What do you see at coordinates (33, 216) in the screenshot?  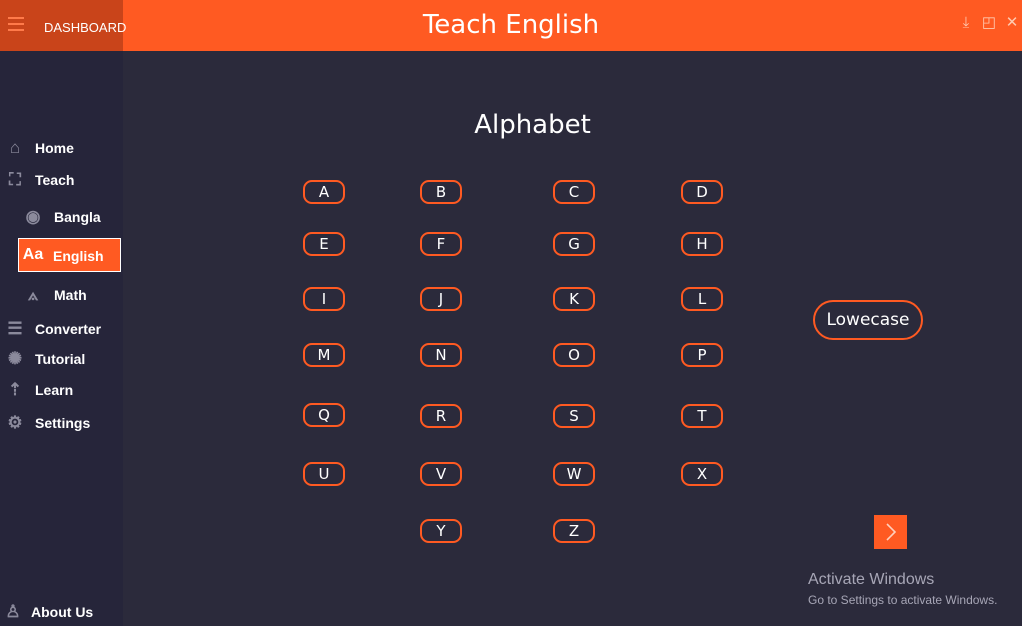 I see `bangla-icon: ◉` at bounding box center [33, 216].